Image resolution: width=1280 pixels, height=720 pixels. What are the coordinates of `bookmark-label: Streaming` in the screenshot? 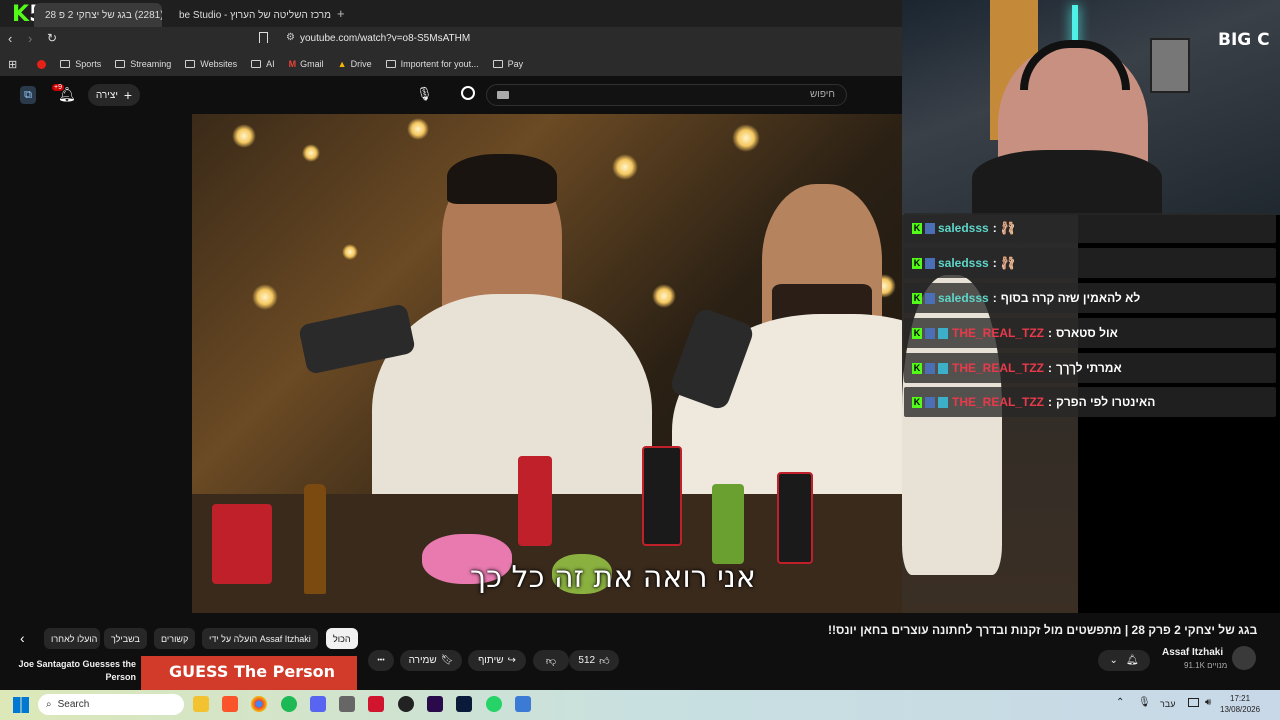 It's located at (151, 64).